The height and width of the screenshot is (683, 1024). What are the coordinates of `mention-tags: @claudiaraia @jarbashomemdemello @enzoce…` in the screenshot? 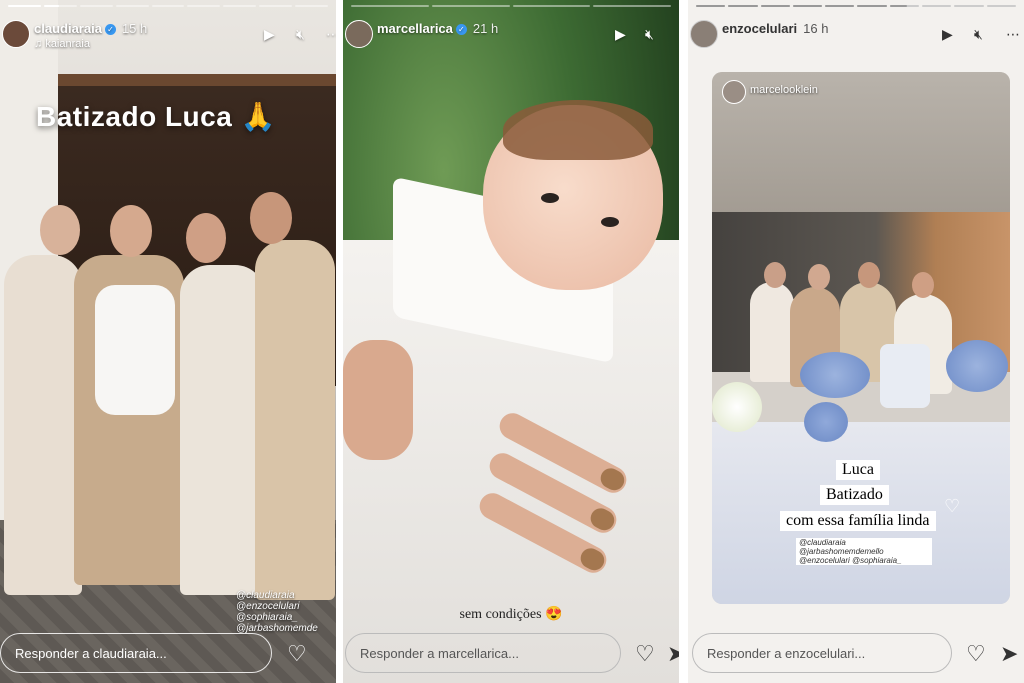 It's located at (864, 551).